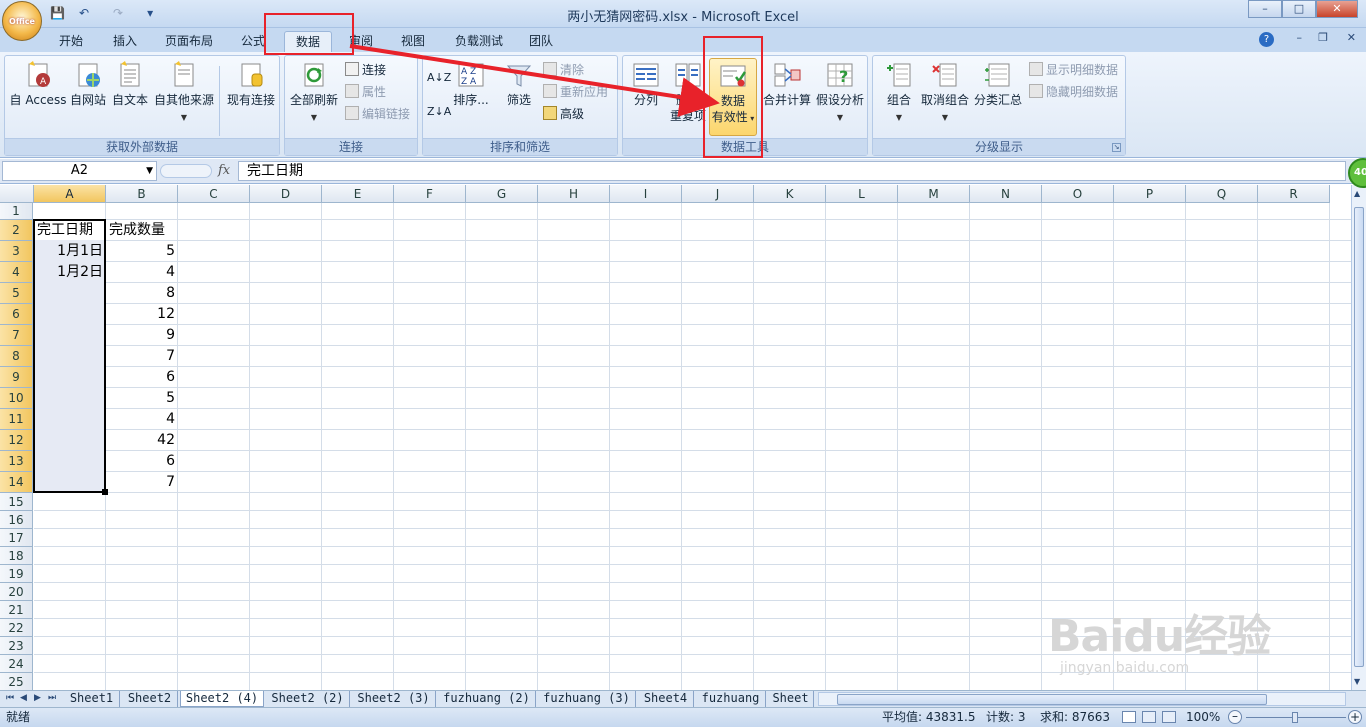  What do you see at coordinates (1265, 9) in the screenshot?
I see `minimize-button: –` at bounding box center [1265, 9].